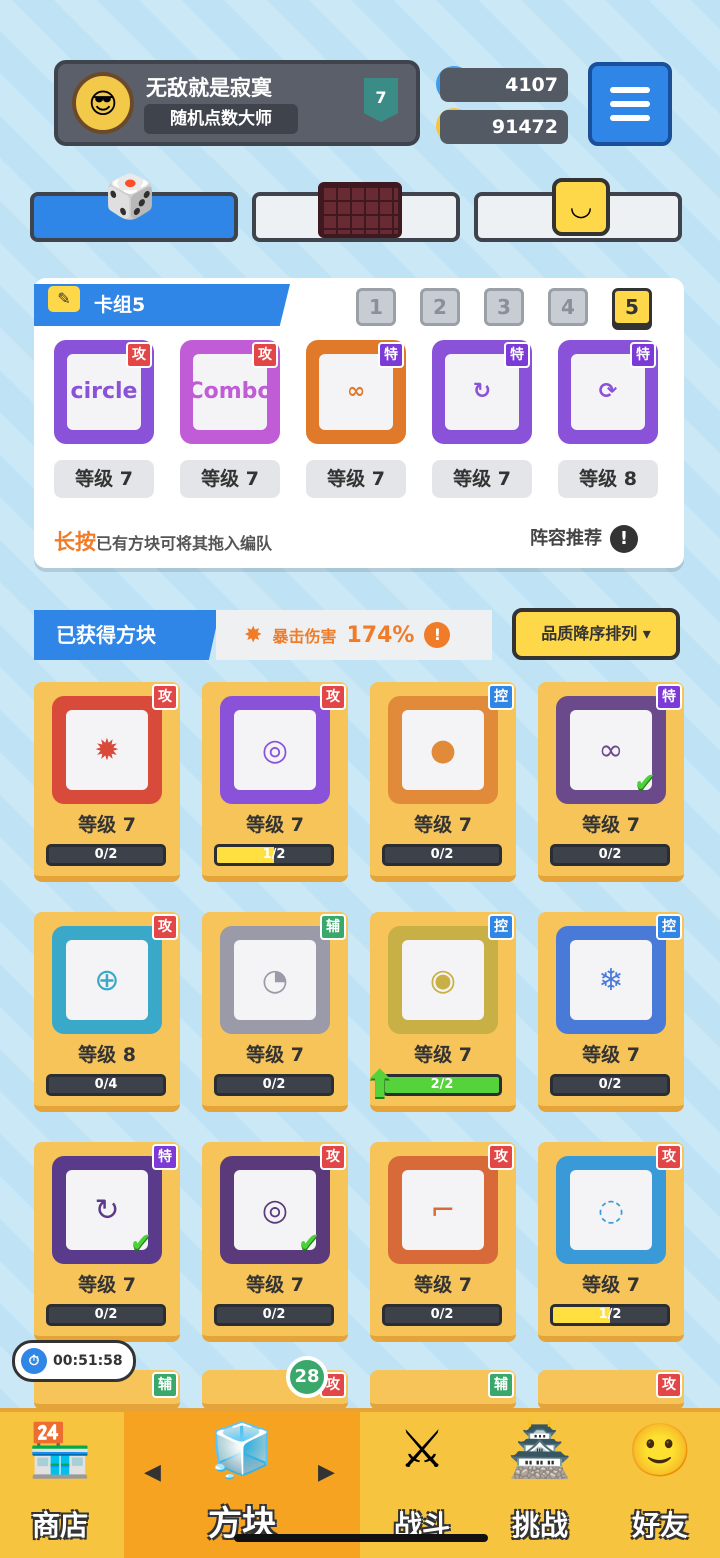 The height and width of the screenshot is (1558, 720). Describe the element at coordinates (209, 88) in the screenshot. I see `player-name: 无敌就是寂寞` at that location.